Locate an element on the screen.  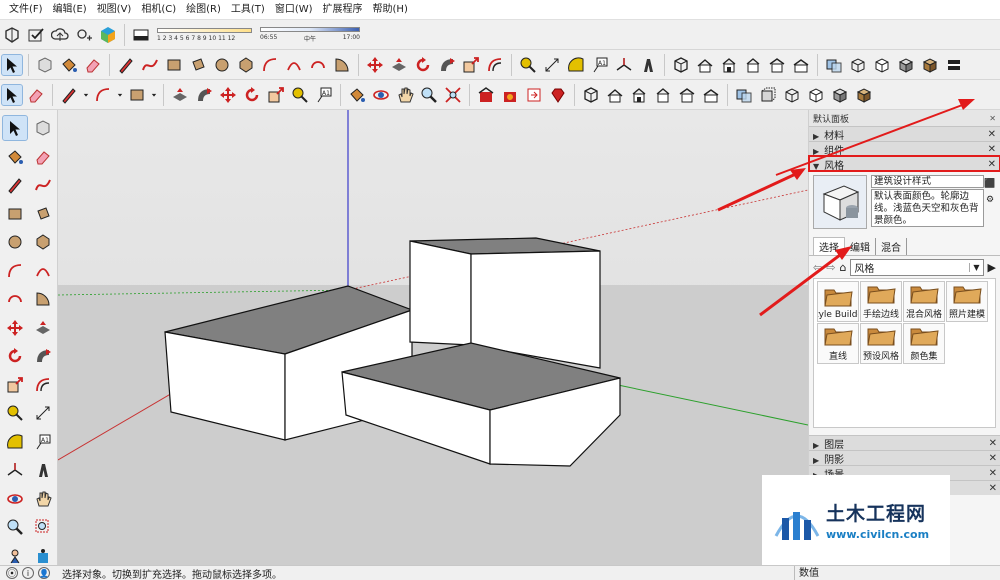
back-icon is located at coordinates (777, 65).